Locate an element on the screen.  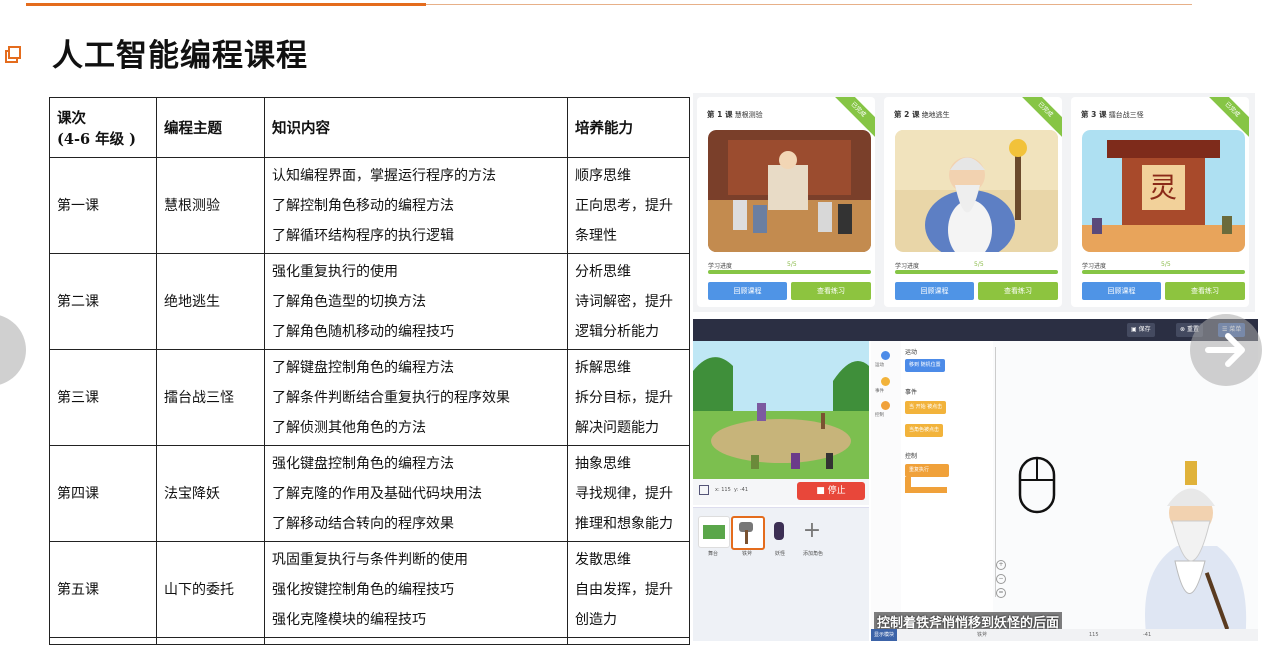
show-blocks-toggle: 显示模块 is located at coordinates (884, 635).